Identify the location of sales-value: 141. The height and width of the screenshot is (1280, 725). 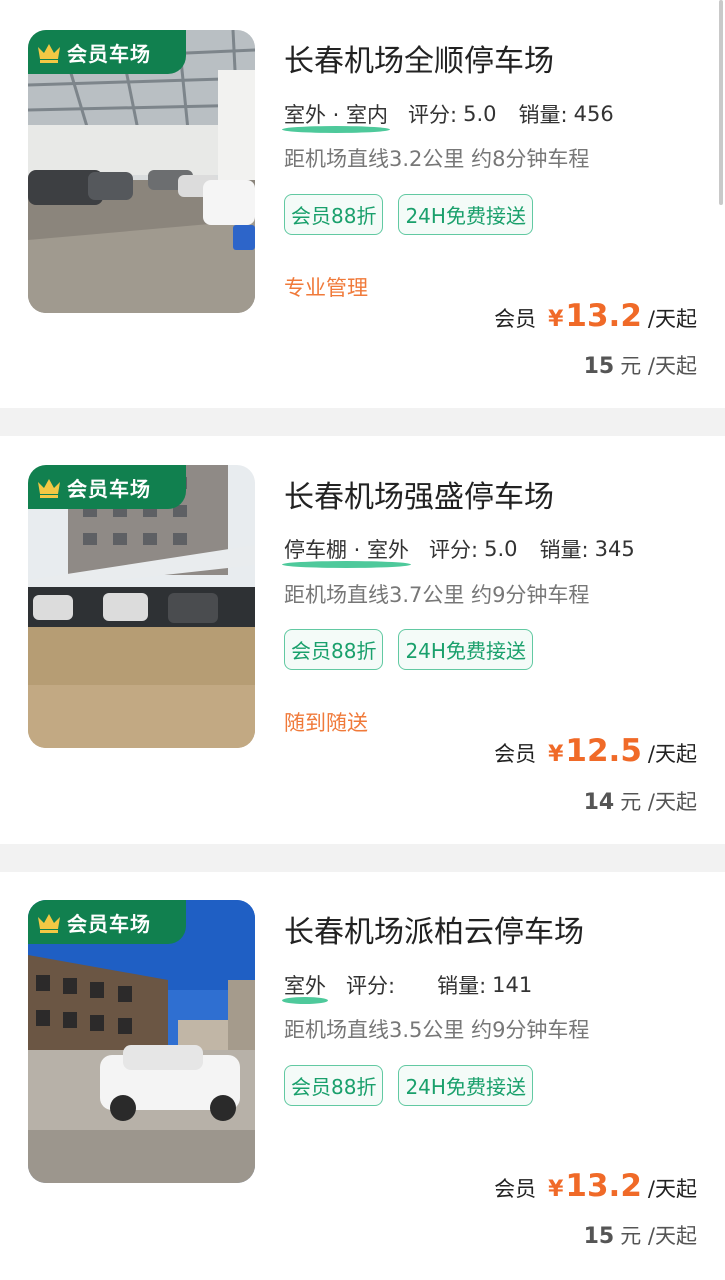
(512, 985).